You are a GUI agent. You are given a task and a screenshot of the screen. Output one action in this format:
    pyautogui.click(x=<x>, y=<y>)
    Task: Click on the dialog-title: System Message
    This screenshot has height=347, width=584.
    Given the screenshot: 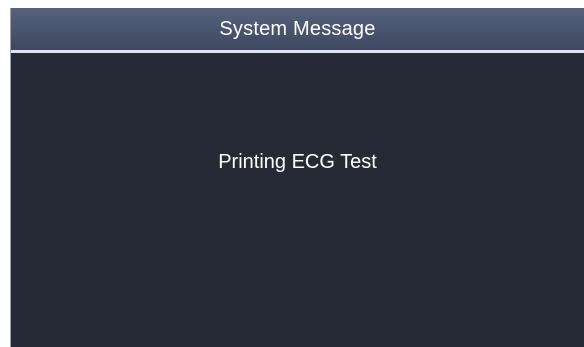 What is the action you would take?
    pyautogui.click(x=297, y=29)
    